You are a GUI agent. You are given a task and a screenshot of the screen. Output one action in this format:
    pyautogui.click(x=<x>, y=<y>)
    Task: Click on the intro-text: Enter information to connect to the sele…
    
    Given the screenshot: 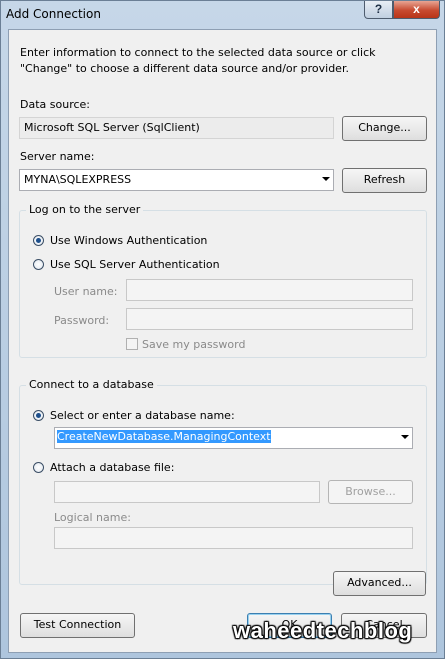 What is the action you would take?
    pyautogui.click(x=198, y=60)
    